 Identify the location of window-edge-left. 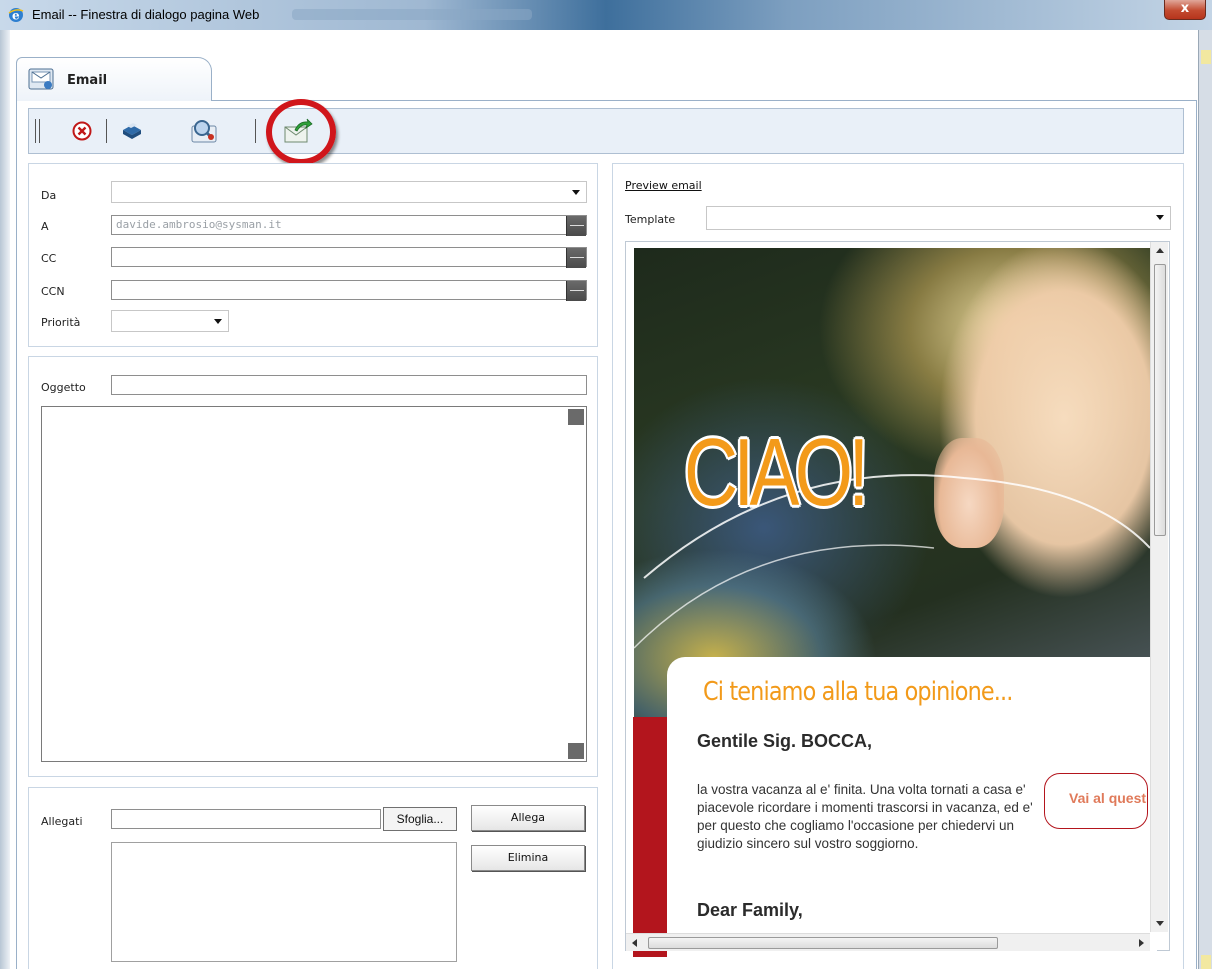
(5, 499).